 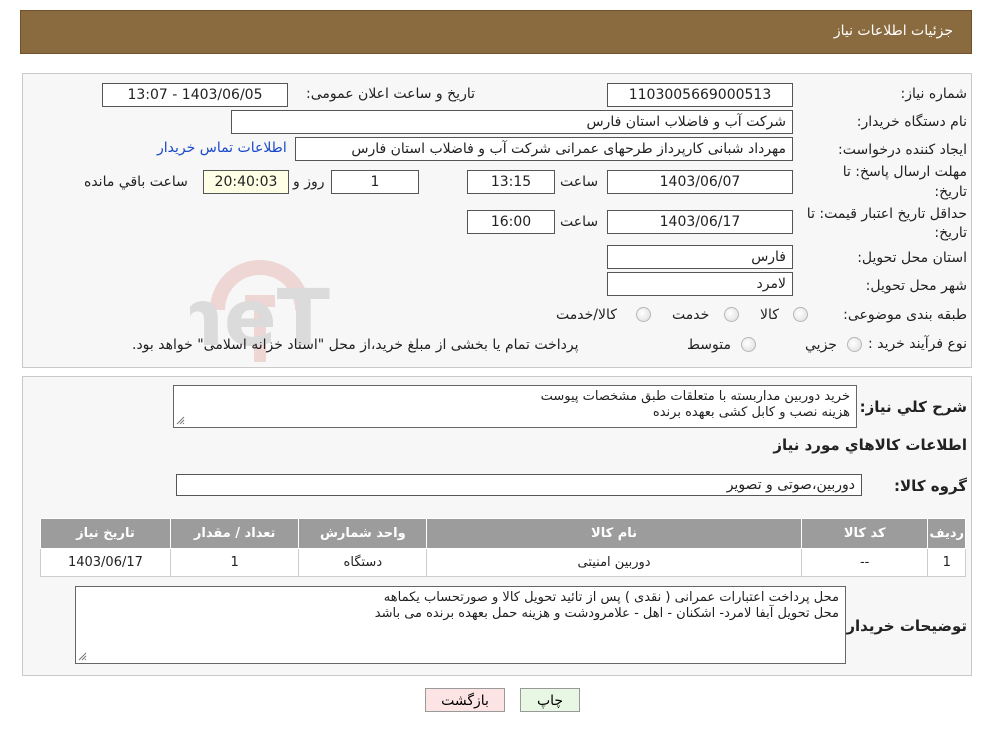 I want to click on category-service-label: خدمت, so click(x=691, y=315).